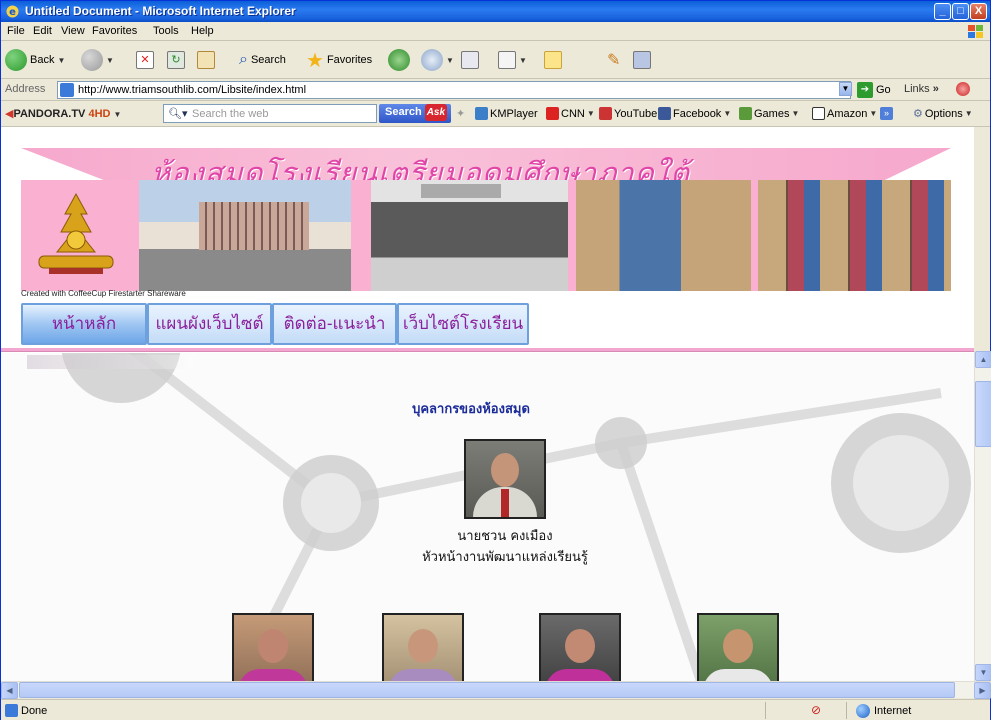 The image size is (991, 720). What do you see at coordinates (202, 31) in the screenshot?
I see `menu-help: Help` at bounding box center [202, 31].